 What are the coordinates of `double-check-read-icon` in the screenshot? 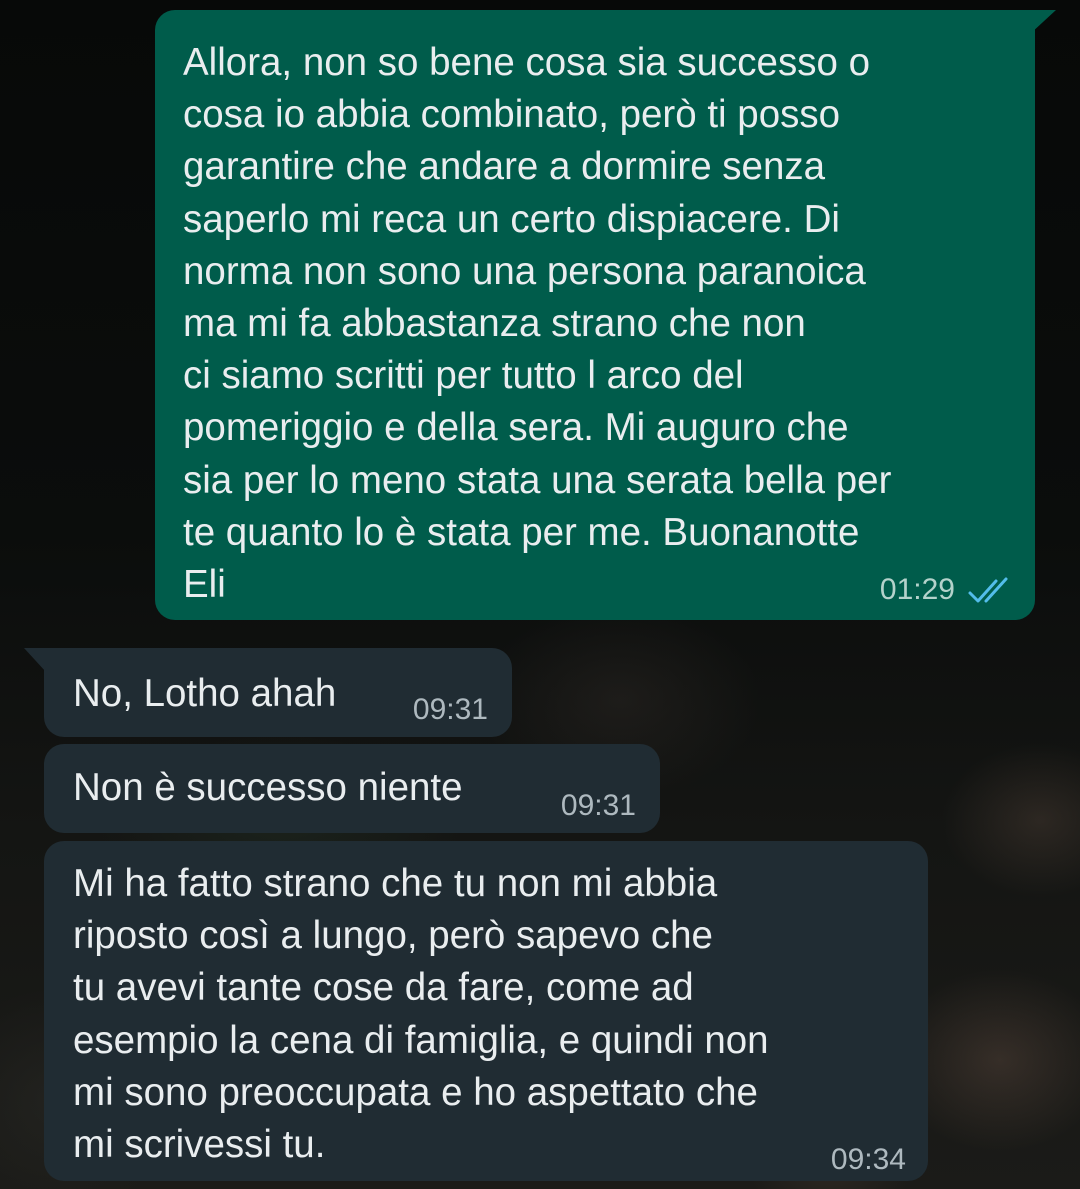 It's located at (988, 590).